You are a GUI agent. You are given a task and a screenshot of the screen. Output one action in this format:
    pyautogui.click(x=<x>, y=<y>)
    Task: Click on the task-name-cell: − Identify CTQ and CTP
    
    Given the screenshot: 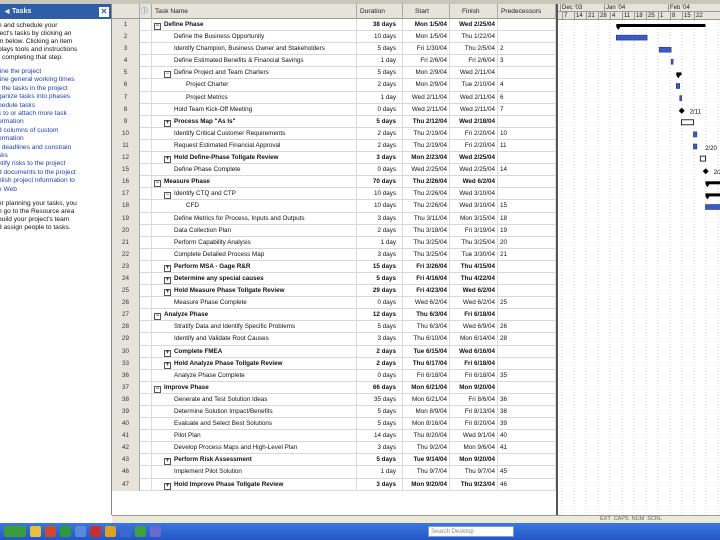 What is the action you would take?
    pyautogui.click(x=254, y=194)
    